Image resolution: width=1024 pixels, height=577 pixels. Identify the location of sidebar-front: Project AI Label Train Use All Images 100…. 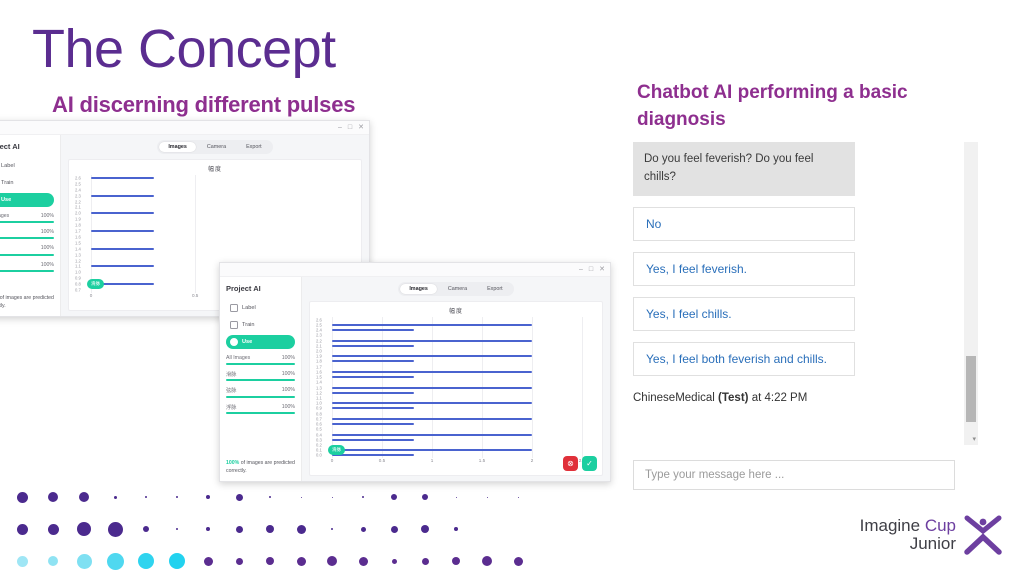
(261, 379).